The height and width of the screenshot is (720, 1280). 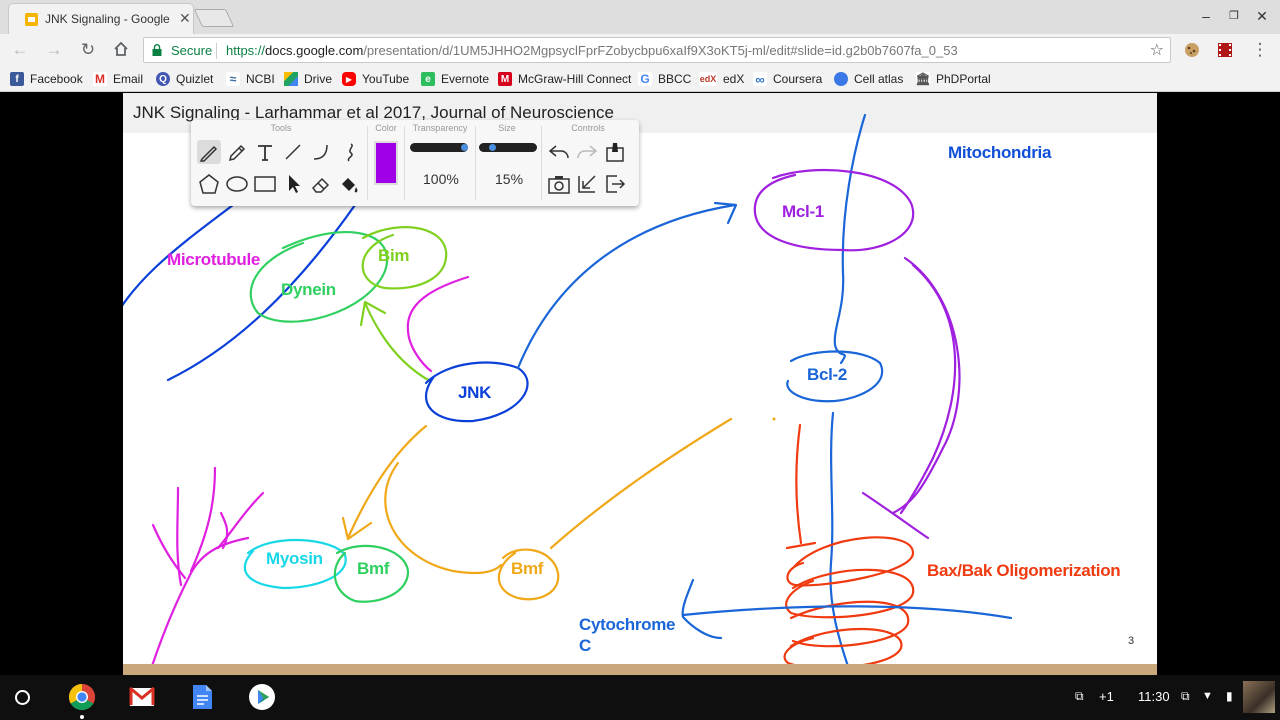 What do you see at coordinates (587, 184) in the screenshot?
I see `minimize-palette-icon` at bounding box center [587, 184].